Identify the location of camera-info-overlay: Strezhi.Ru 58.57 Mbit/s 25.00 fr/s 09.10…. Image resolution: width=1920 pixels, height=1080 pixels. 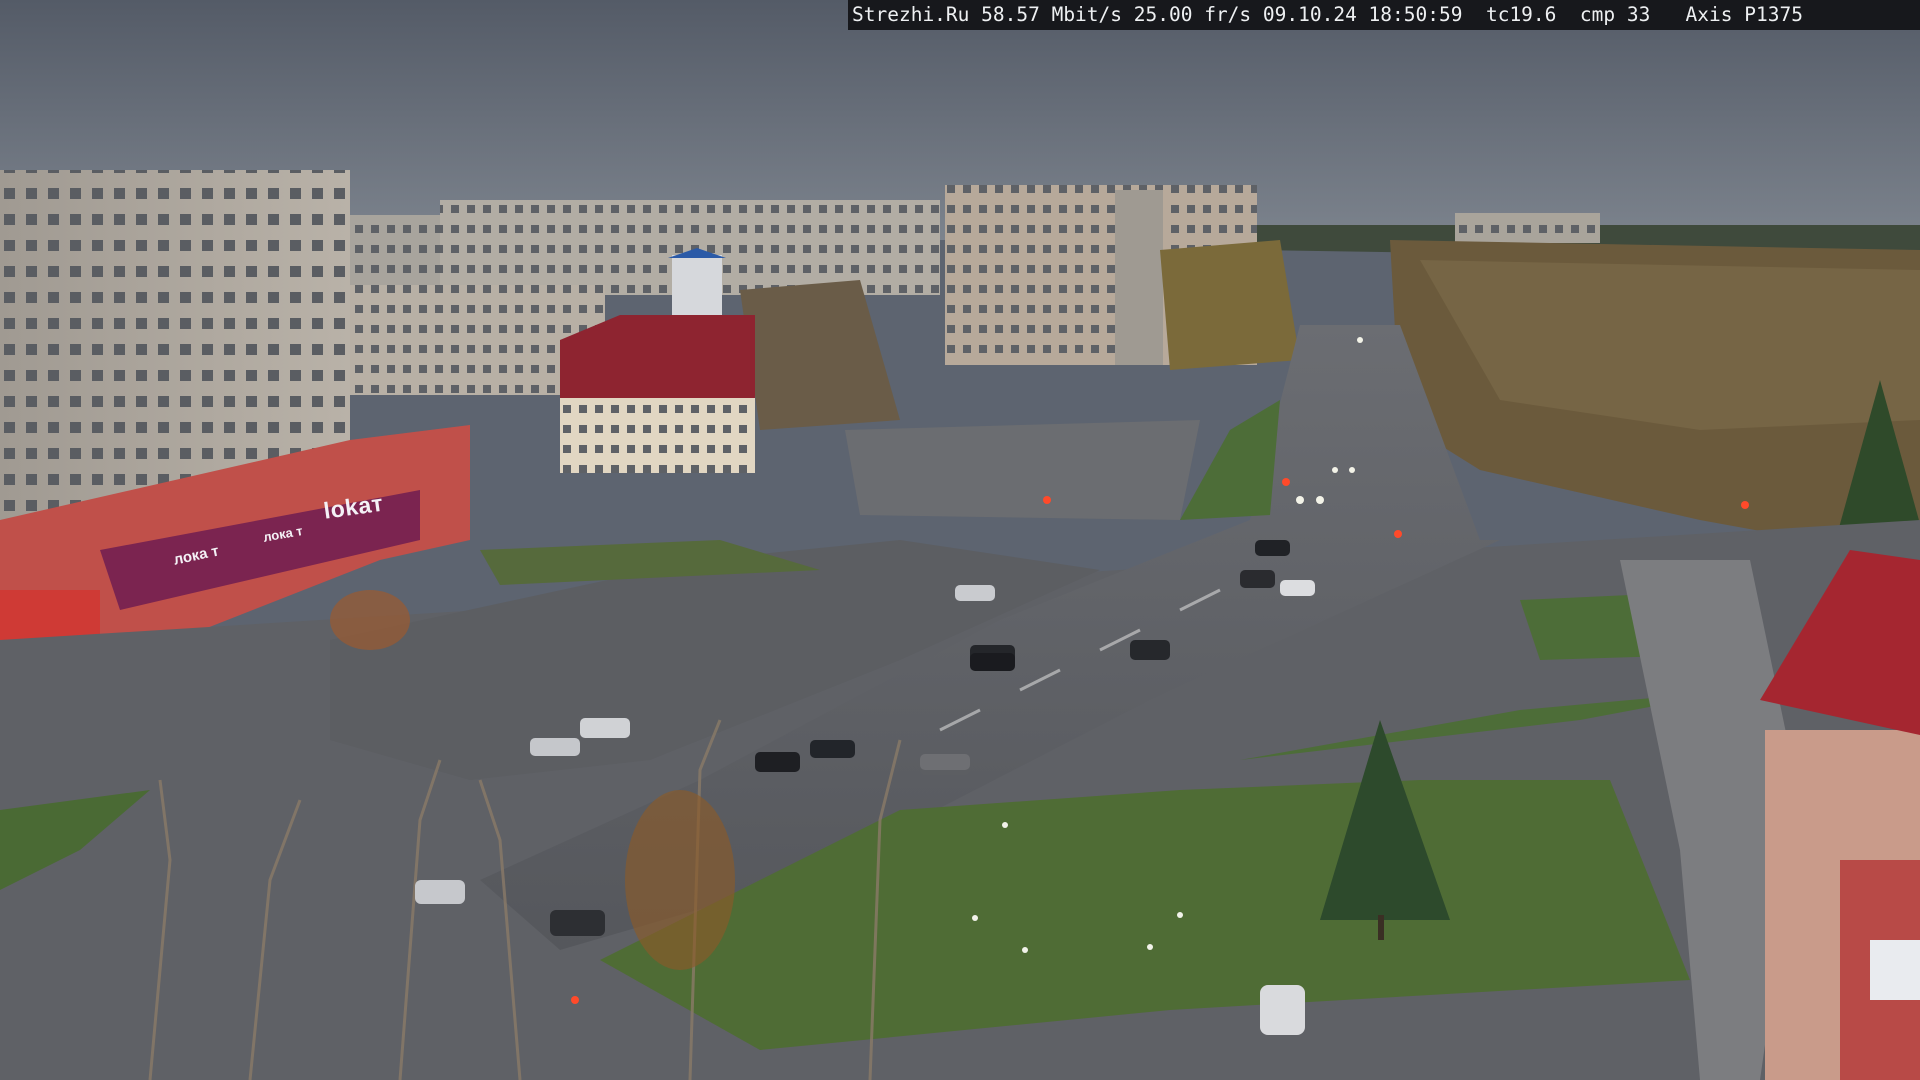
(1384, 15).